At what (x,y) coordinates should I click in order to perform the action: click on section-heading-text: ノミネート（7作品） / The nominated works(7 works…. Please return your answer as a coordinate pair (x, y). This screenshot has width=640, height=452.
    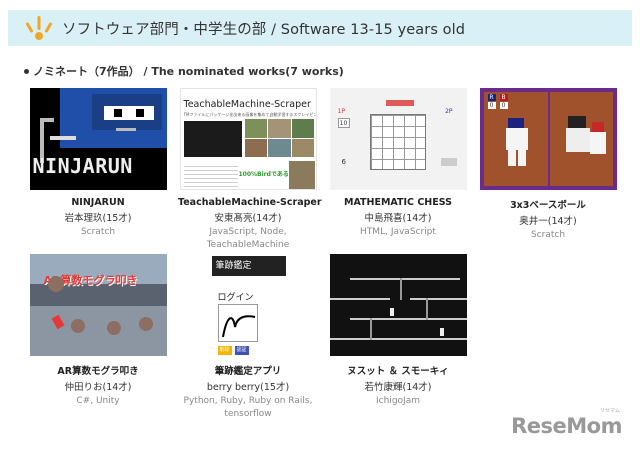
    Looking at the image, I should click on (188, 71).